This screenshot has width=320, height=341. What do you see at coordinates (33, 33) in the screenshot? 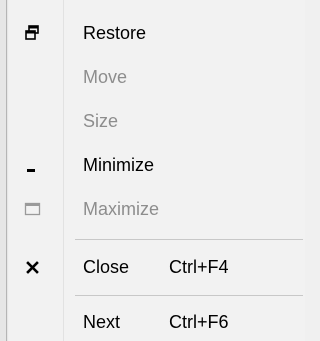
I see `restore-icon` at bounding box center [33, 33].